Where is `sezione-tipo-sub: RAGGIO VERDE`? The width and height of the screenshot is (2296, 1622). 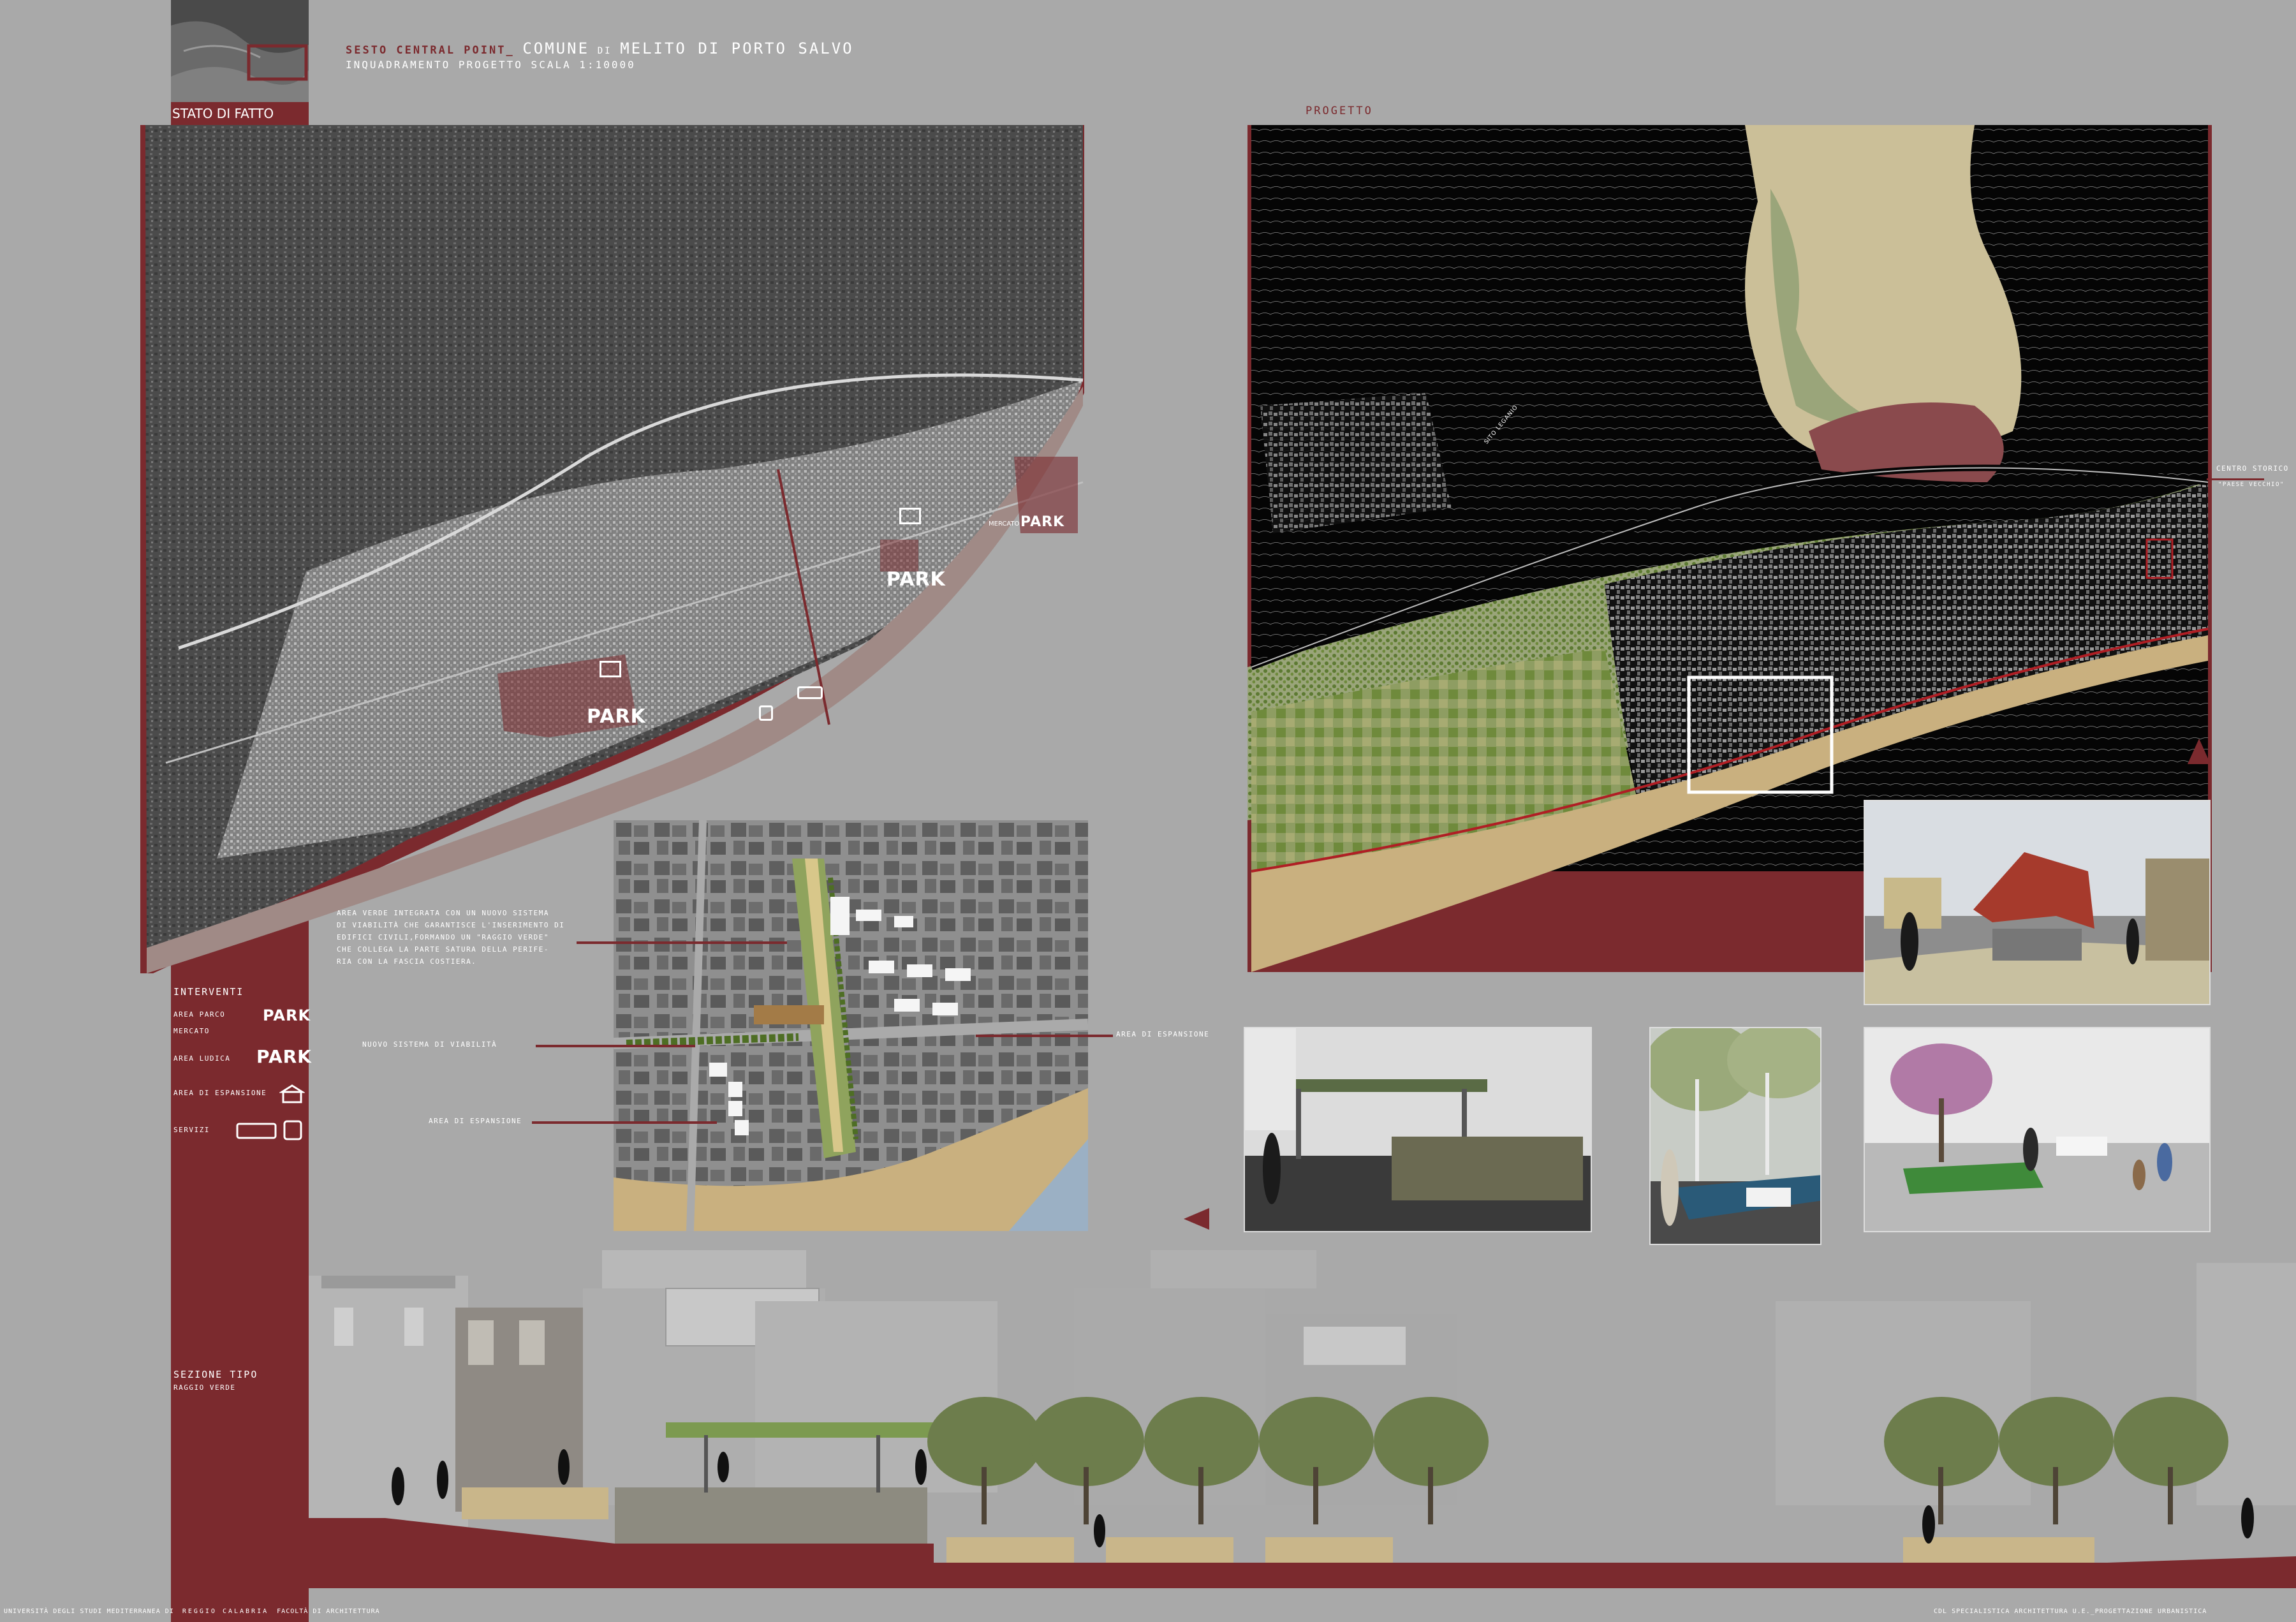 sezione-tipo-sub: RAGGIO VERDE is located at coordinates (204, 1388).